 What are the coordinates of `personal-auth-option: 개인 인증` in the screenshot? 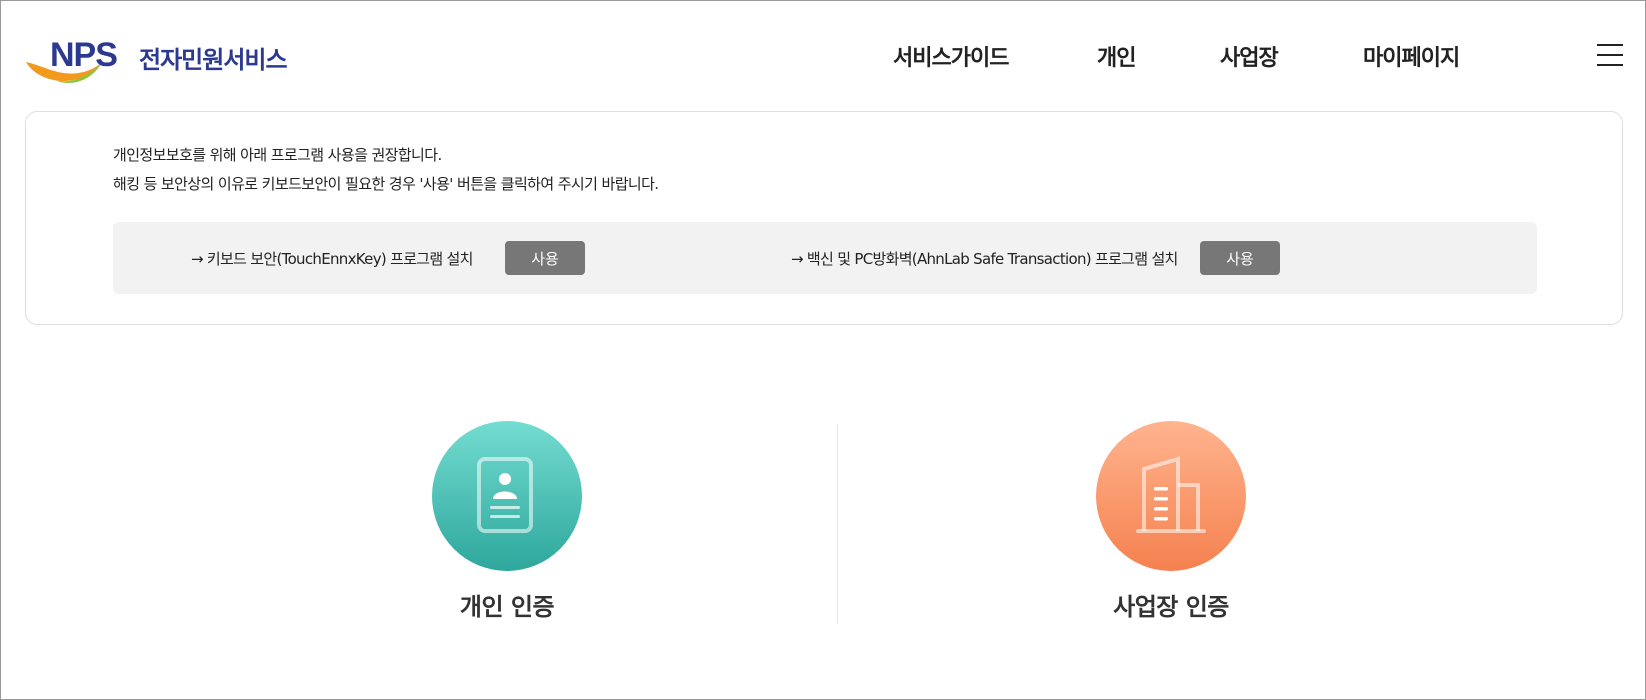 It's located at (507, 526).